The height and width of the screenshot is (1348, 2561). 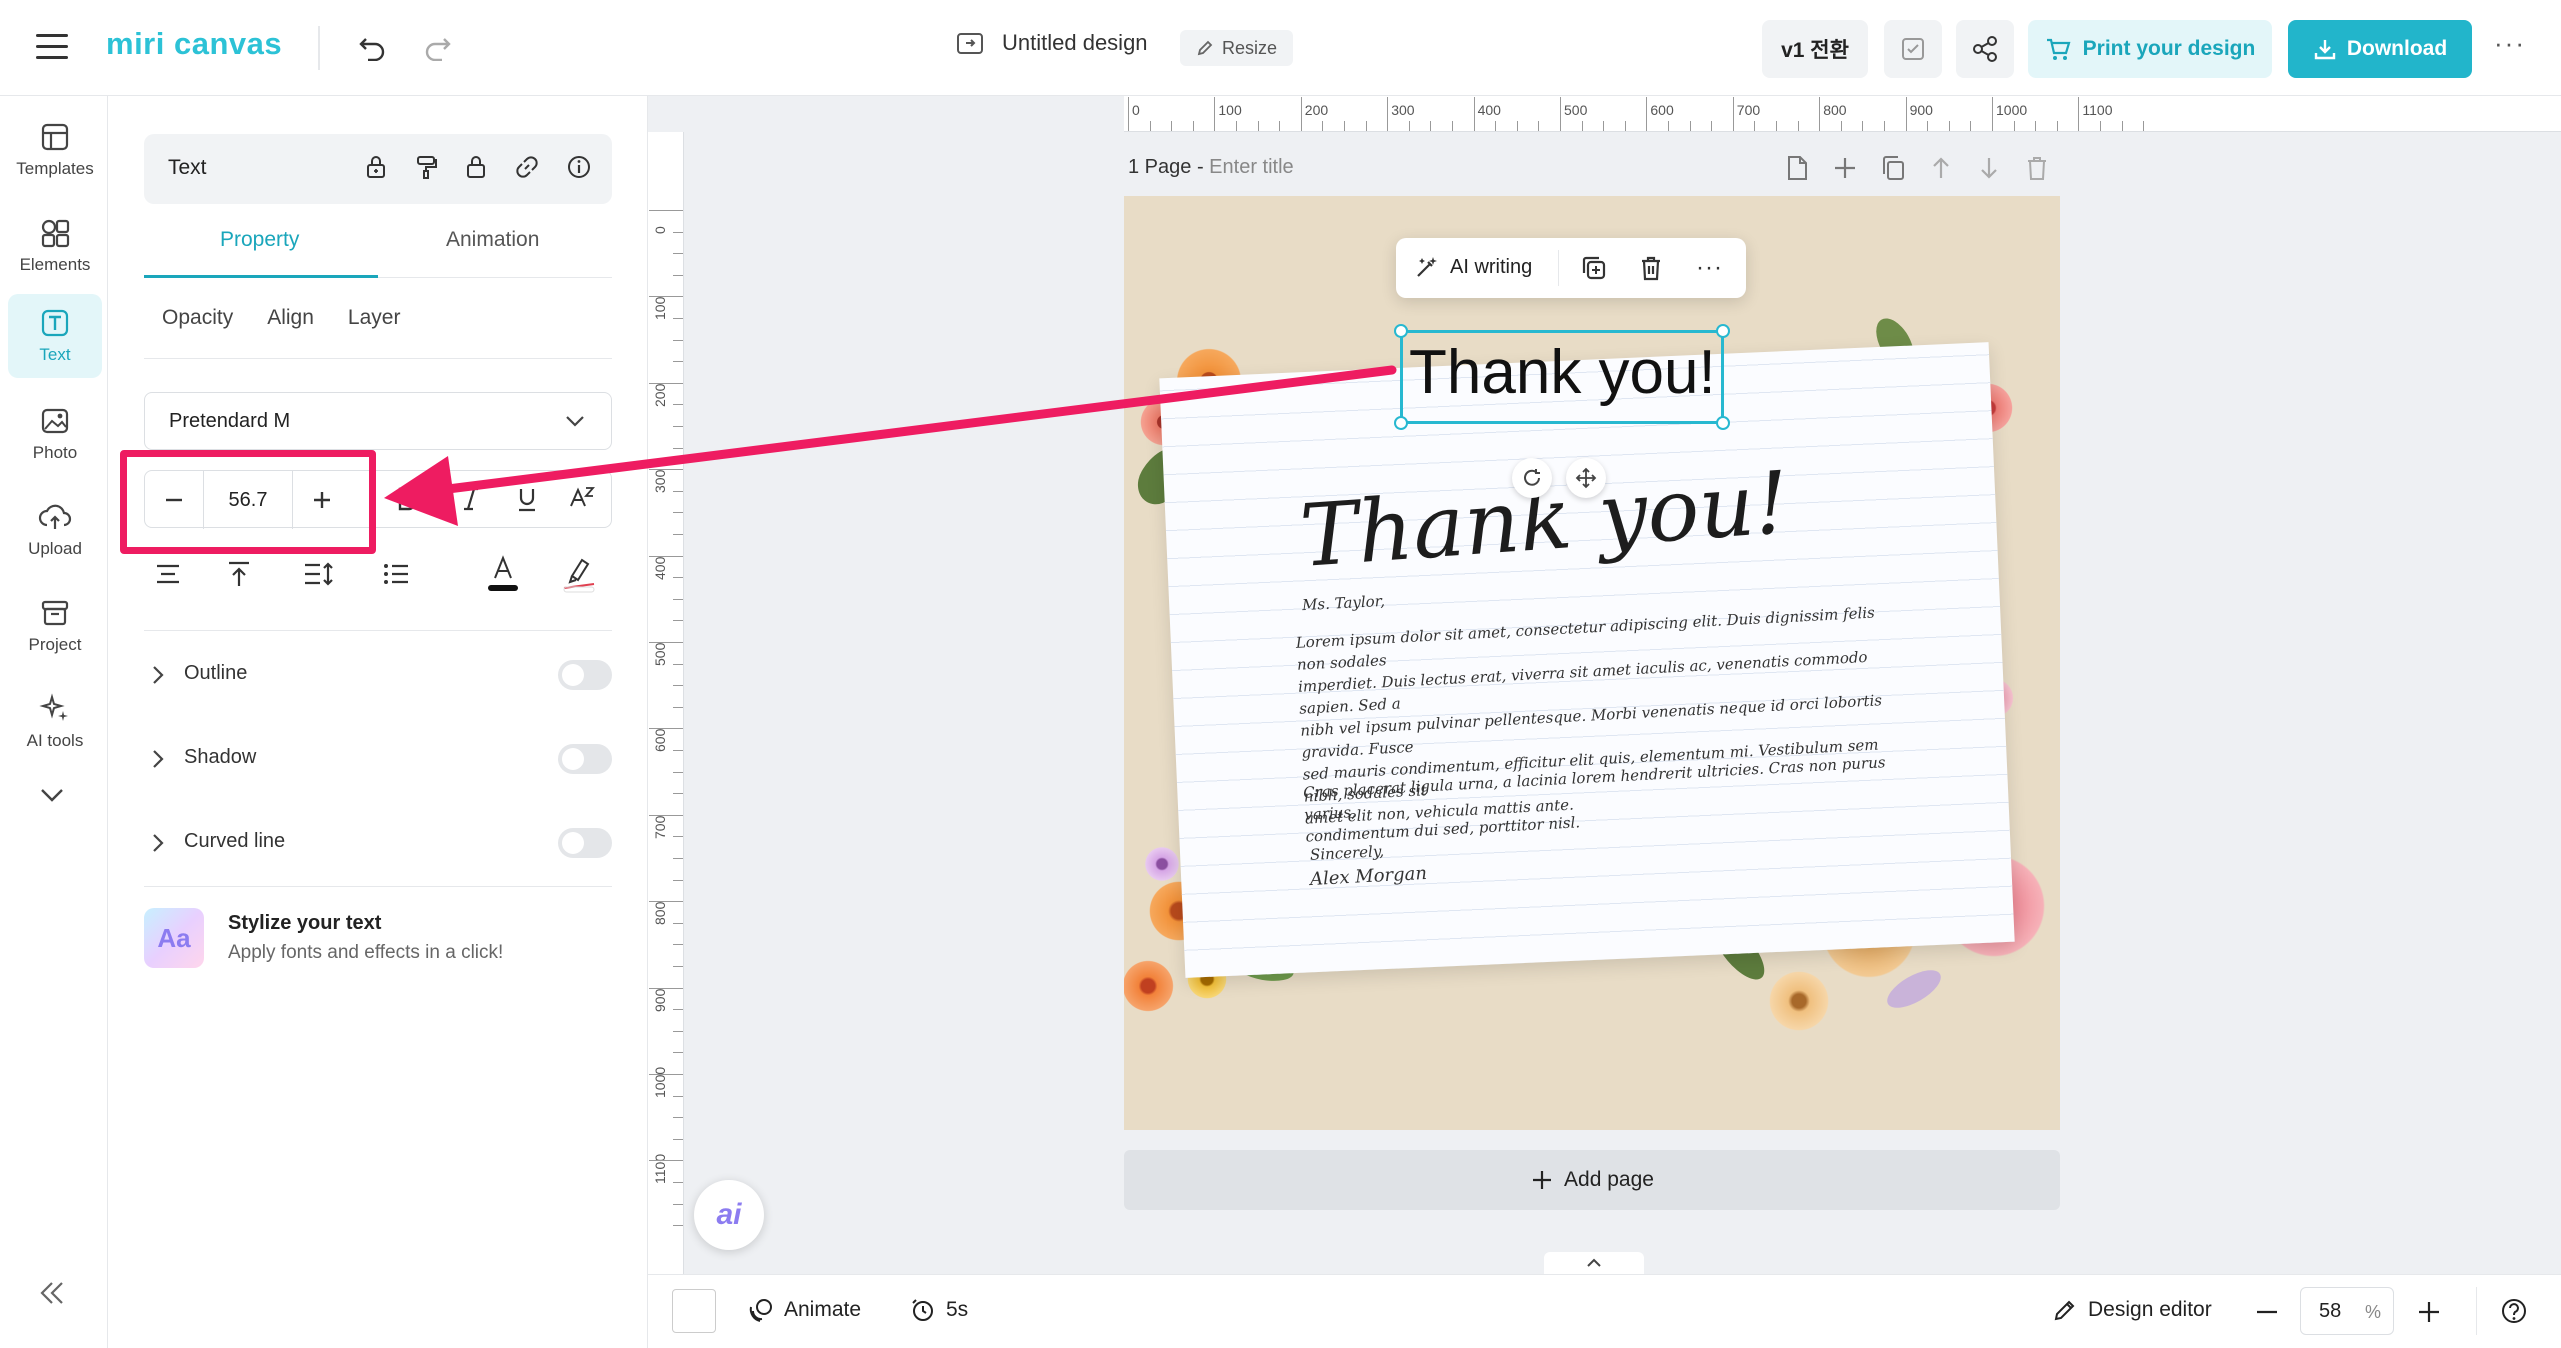 What do you see at coordinates (476, 167) in the screenshot?
I see `lock-icon` at bounding box center [476, 167].